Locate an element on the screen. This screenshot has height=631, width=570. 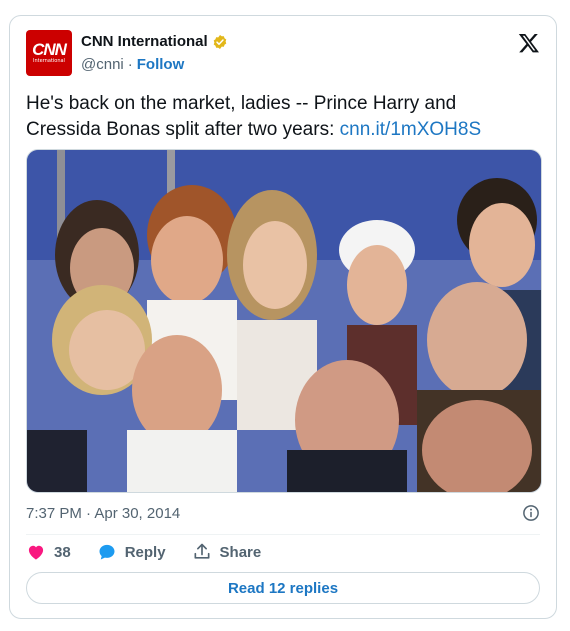
tweet-timestamp: 7:37 PM · Apr 30, 2014 is located at coordinates (103, 513).